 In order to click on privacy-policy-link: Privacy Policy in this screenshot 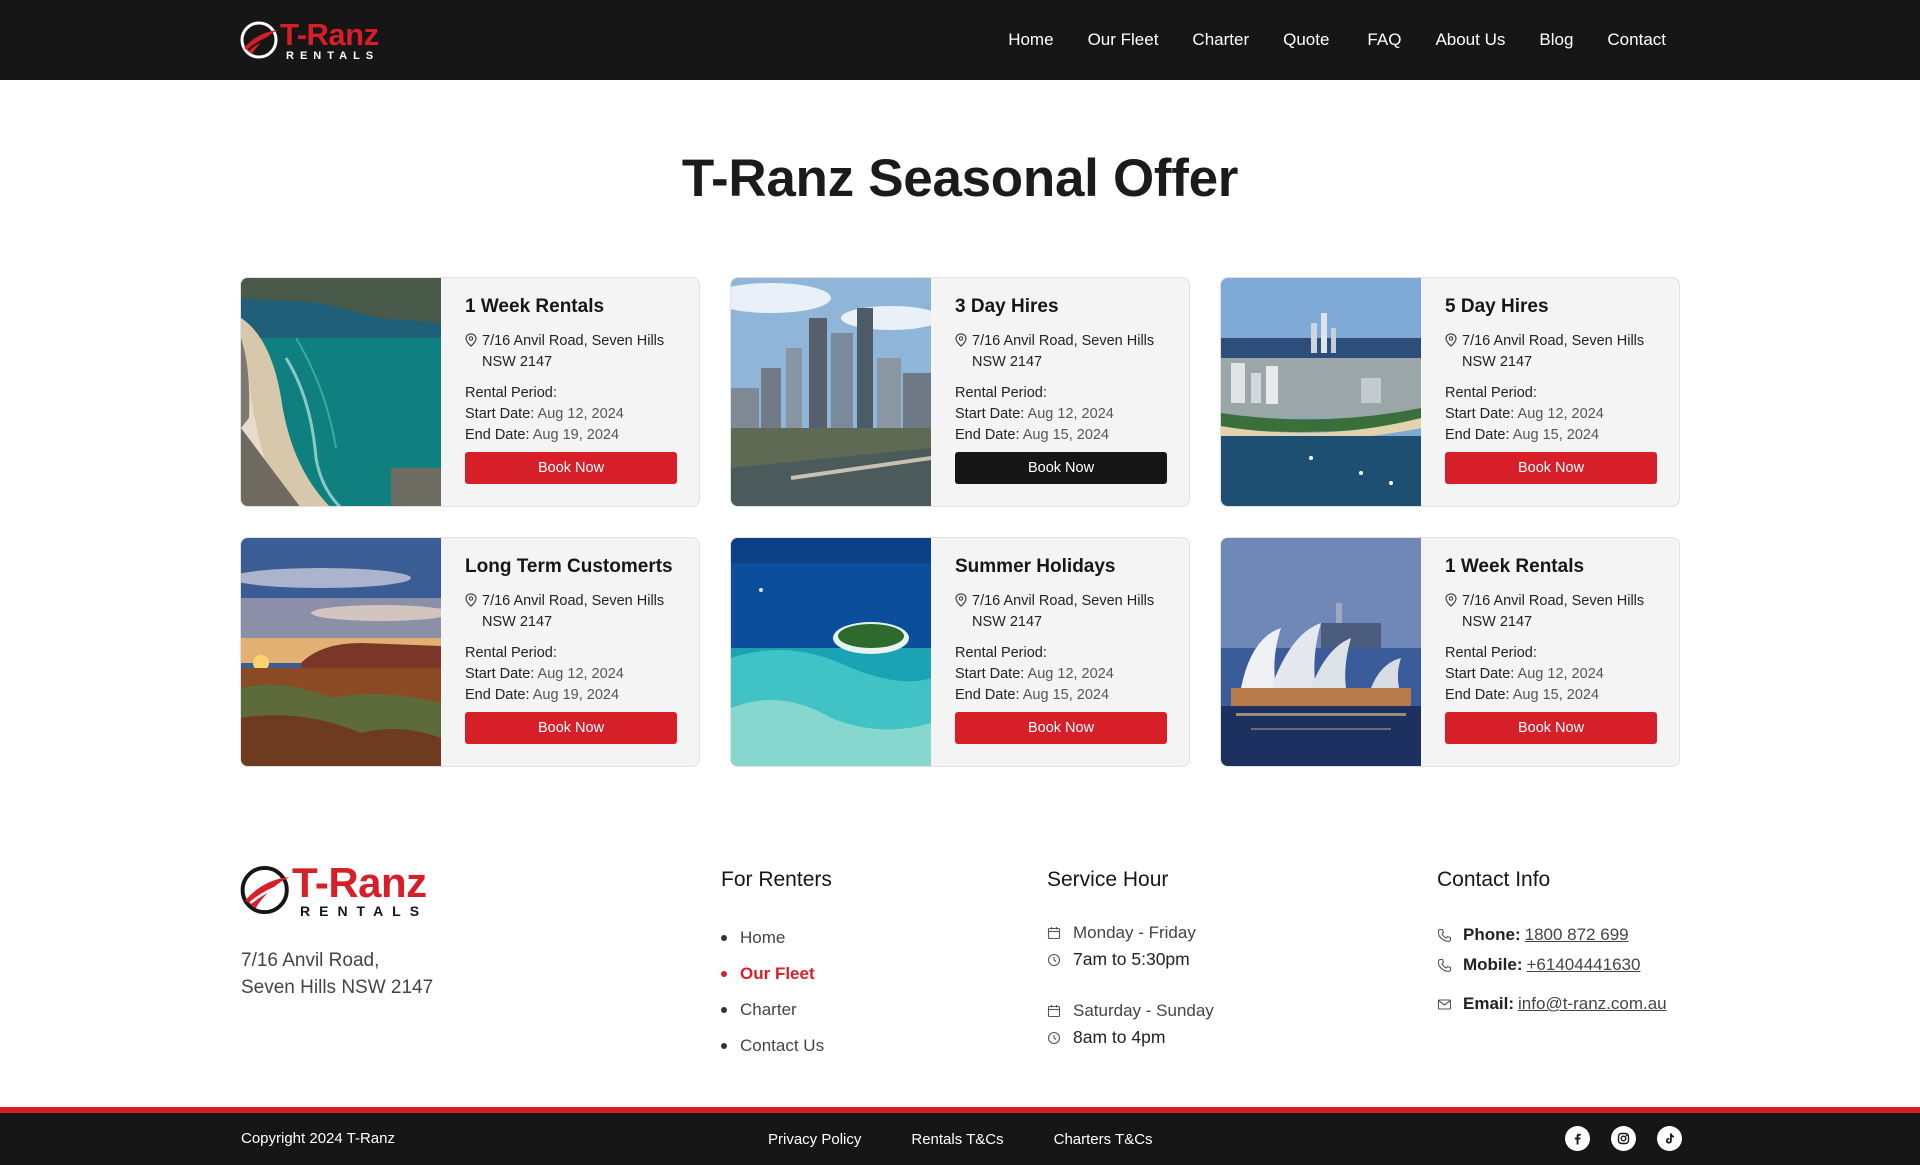, I will do `click(814, 1139)`.